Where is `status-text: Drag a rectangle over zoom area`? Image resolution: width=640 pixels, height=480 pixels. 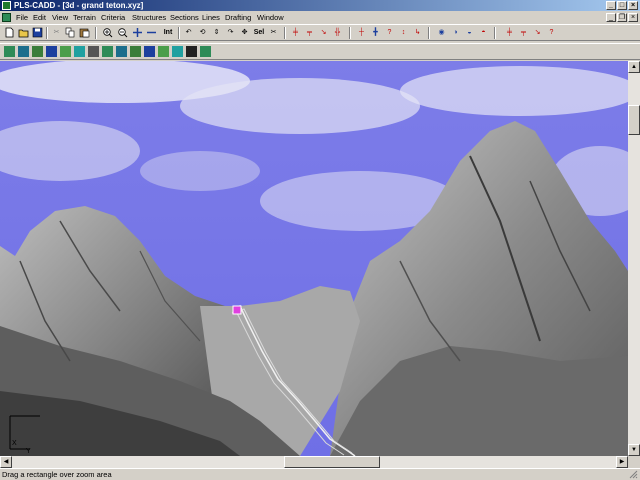 status-text: Drag a rectangle over zoom area is located at coordinates (57, 474).